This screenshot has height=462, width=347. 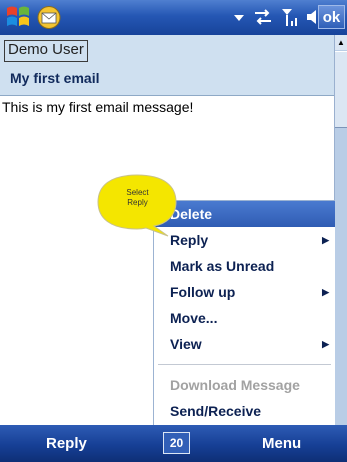 What do you see at coordinates (244, 292) in the screenshot?
I see `menu-item-follow-up: Follow up ▶` at bounding box center [244, 292].